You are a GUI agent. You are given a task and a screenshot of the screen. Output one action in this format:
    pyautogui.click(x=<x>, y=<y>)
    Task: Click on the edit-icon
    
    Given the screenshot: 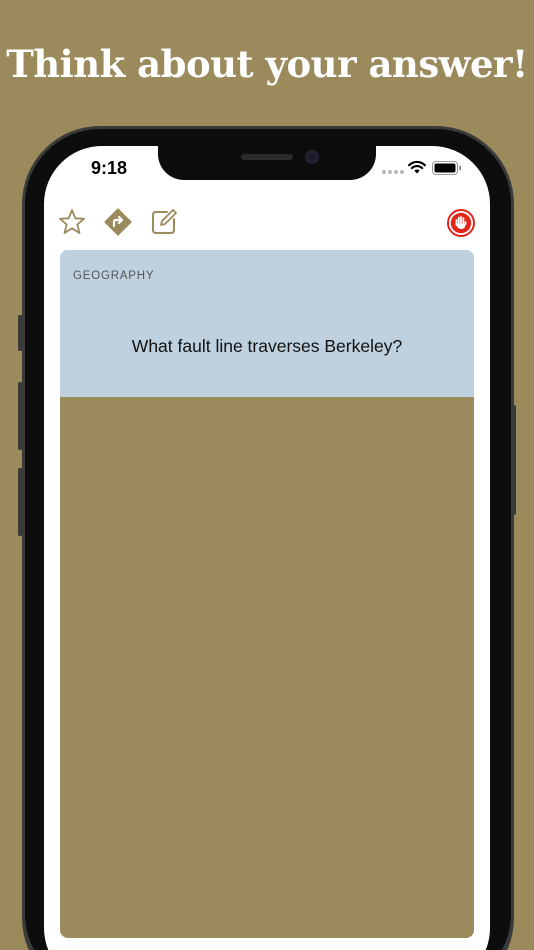 What is the action you would take?
    pyautogui.click(x=164, y=222)
    